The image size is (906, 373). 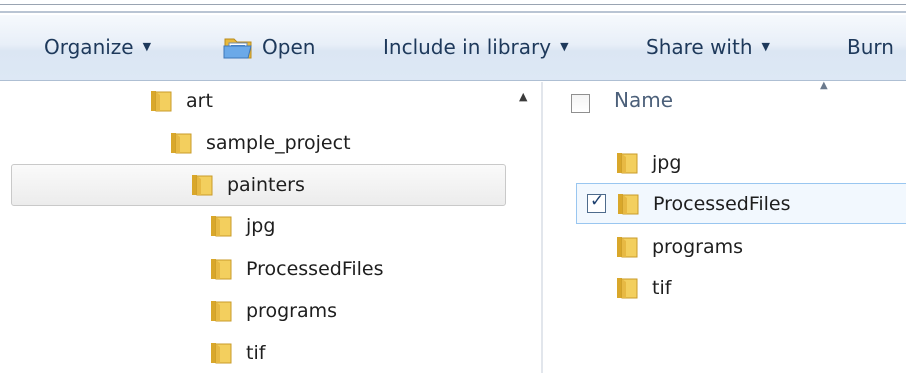 I want to click on open-button: Open, so click(x=268, y=47).